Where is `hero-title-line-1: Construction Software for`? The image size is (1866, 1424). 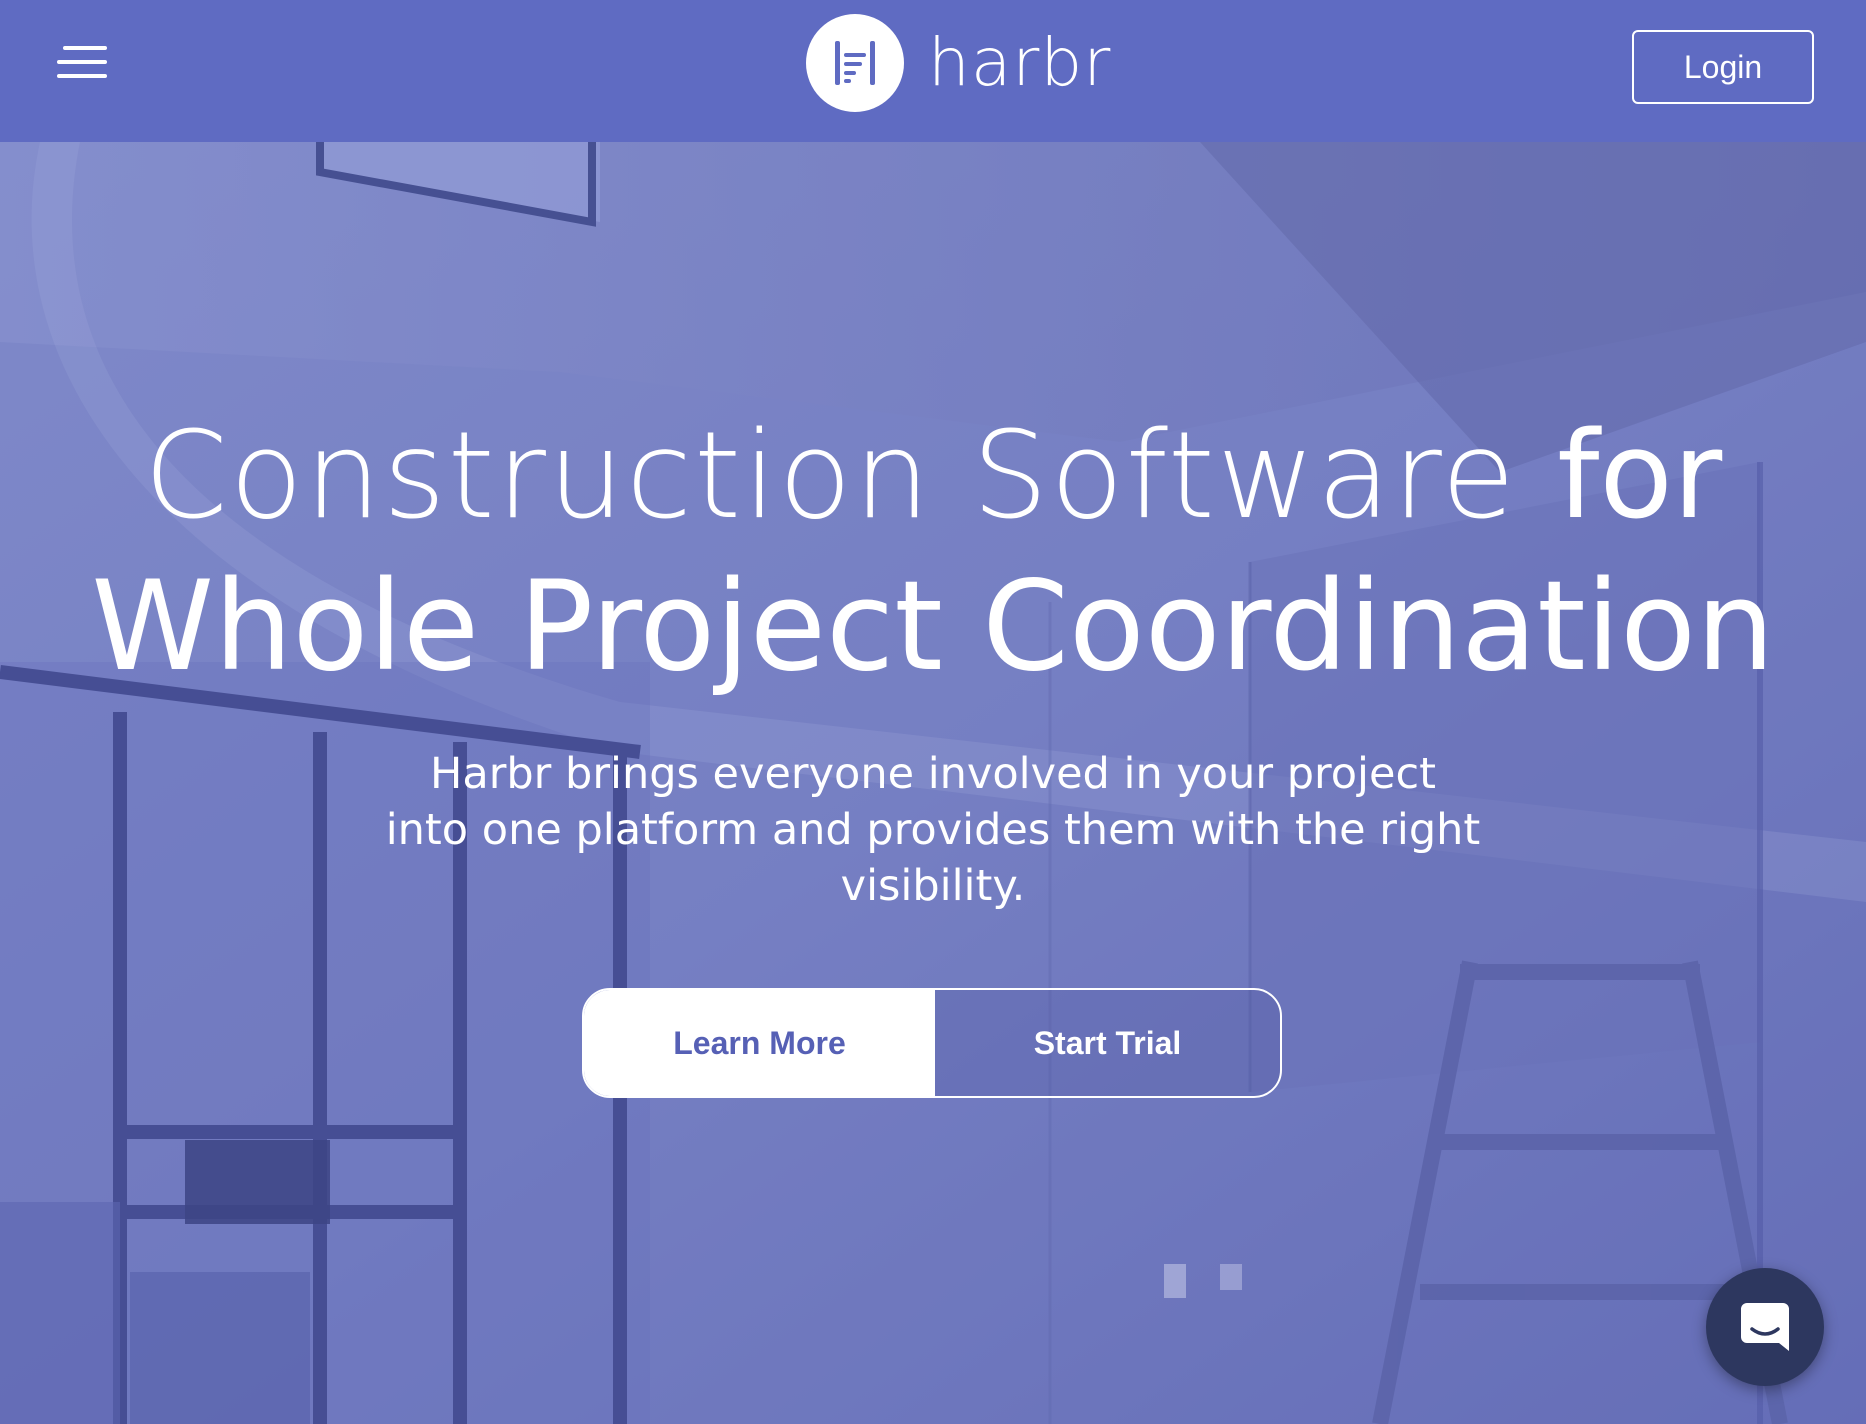 hero-title-line-1: Construction Software for is located at coordinates (933, 477).